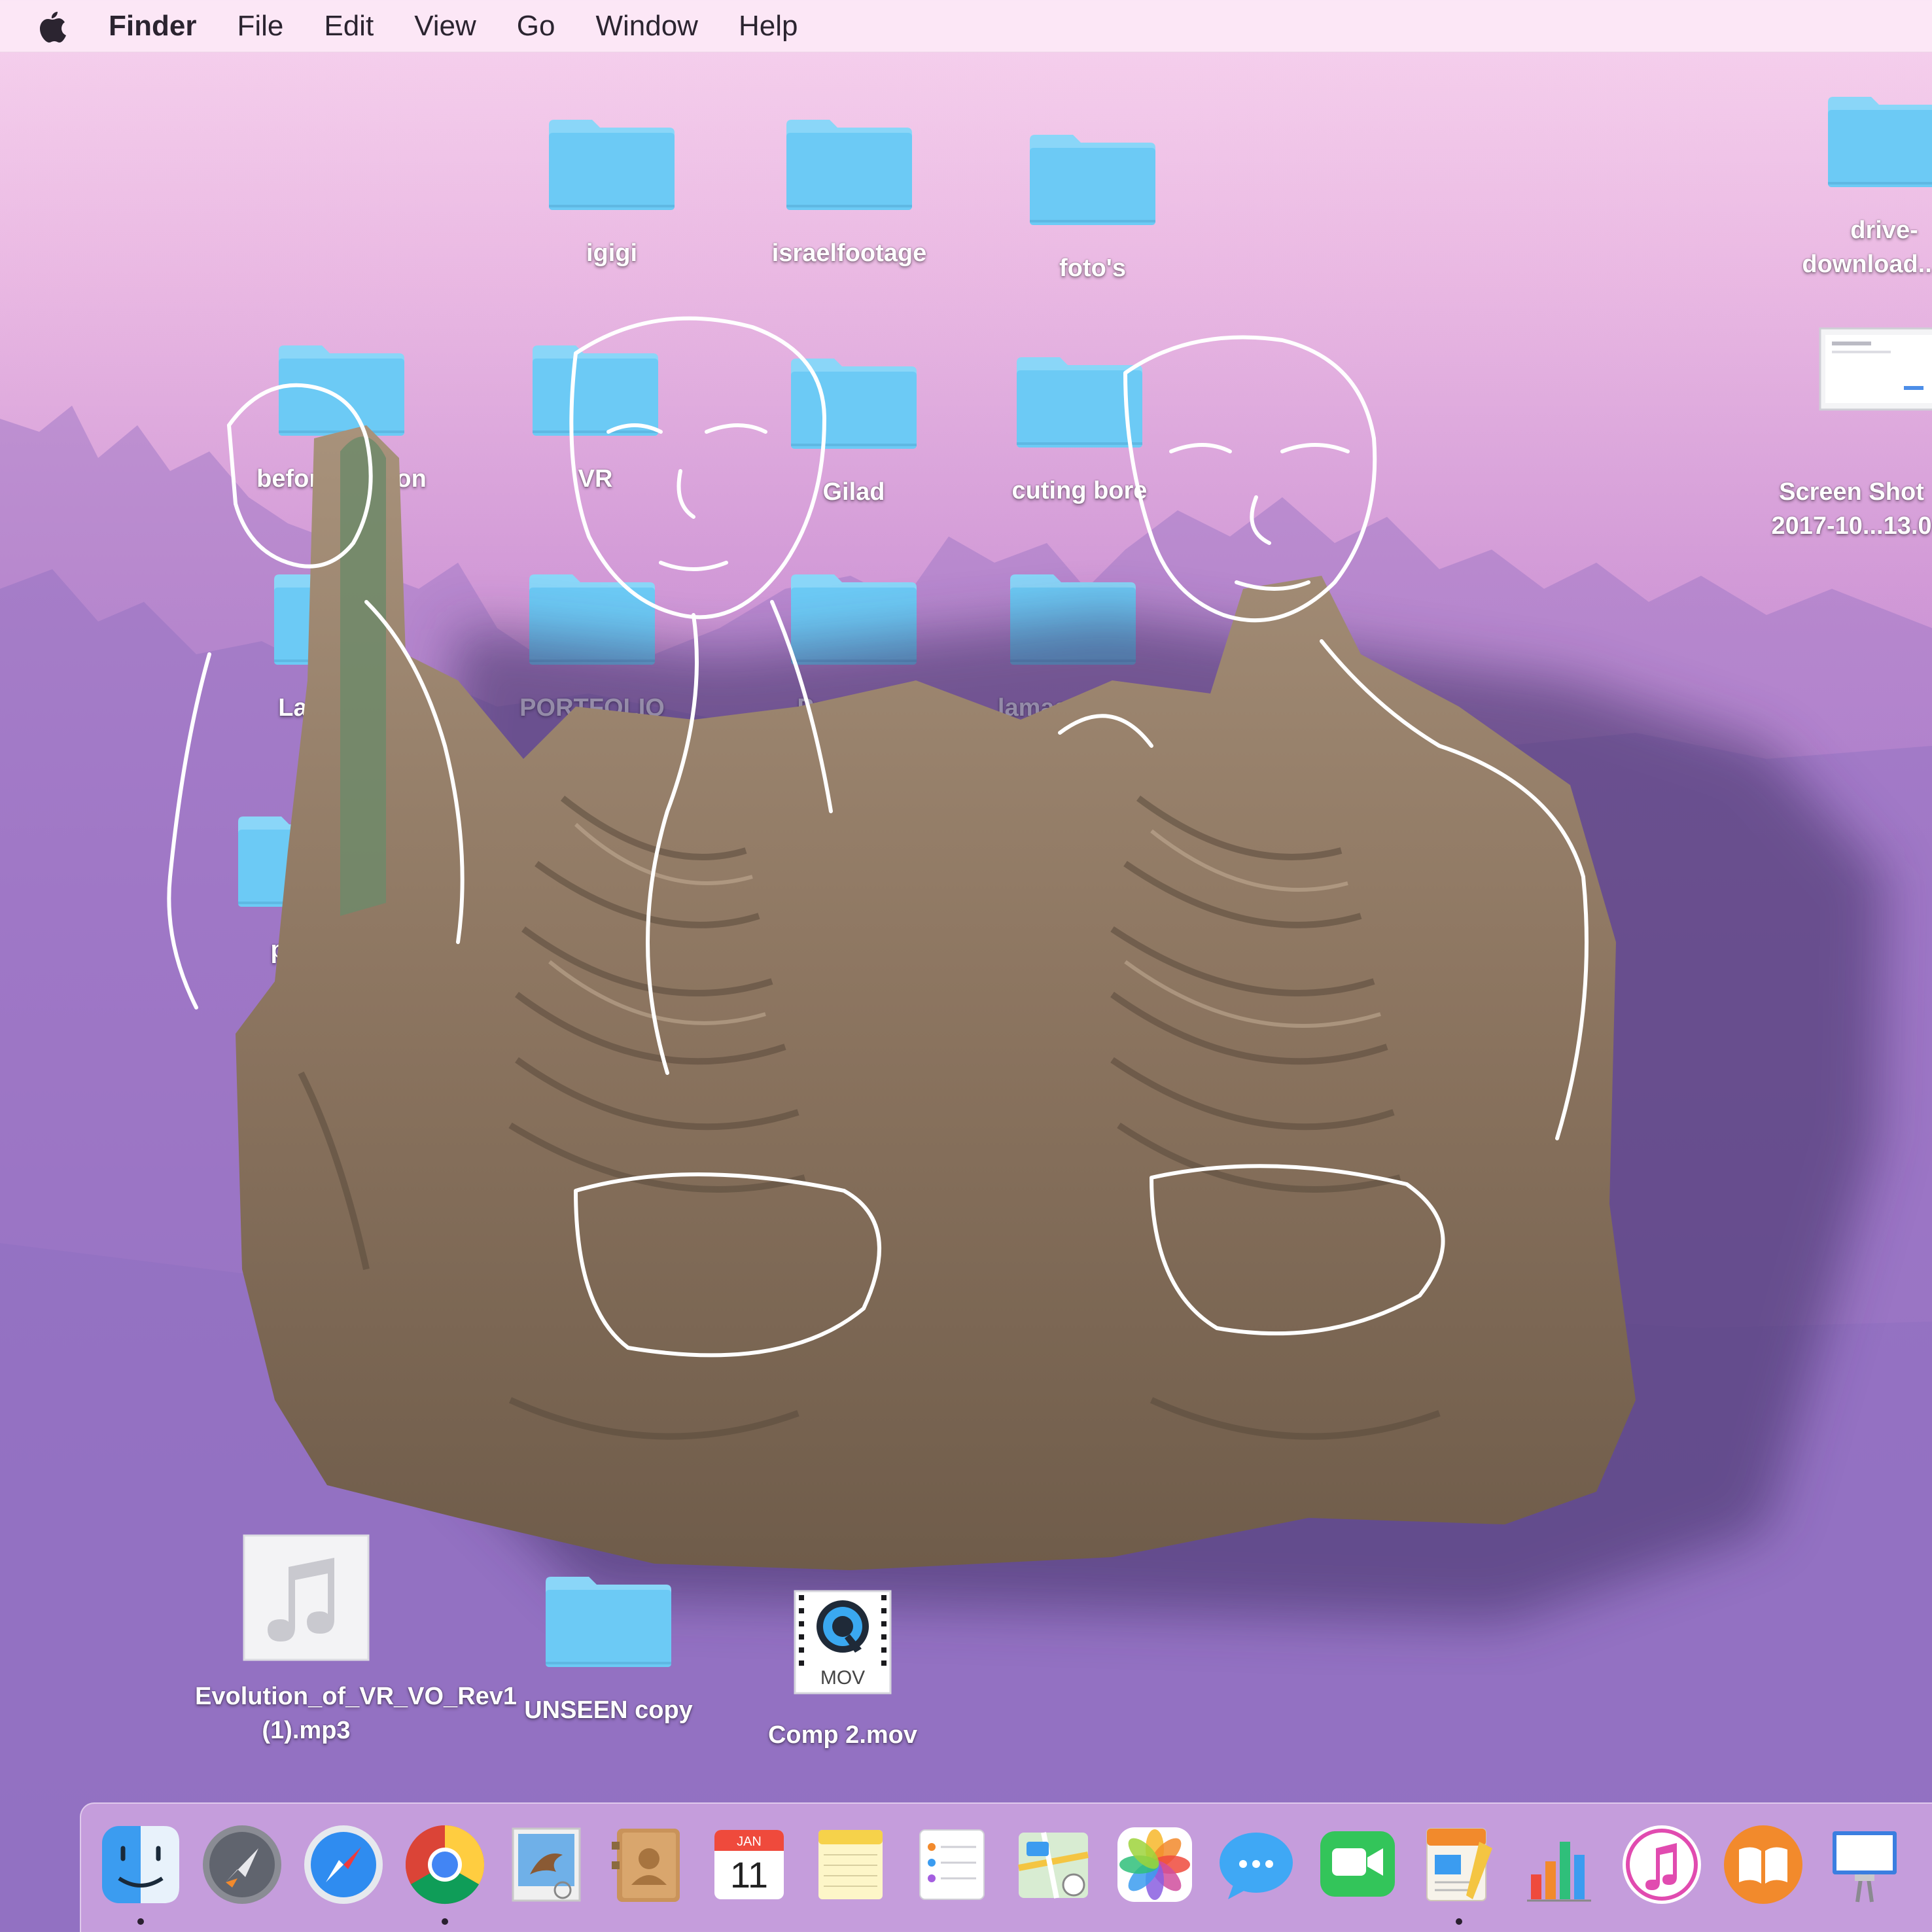 This screenshot has width=1932, height=1932. What do you see at coordinates (306, 1597) in the screenshot?
I see `music-file-icon` at bounding box center [306, 1597].